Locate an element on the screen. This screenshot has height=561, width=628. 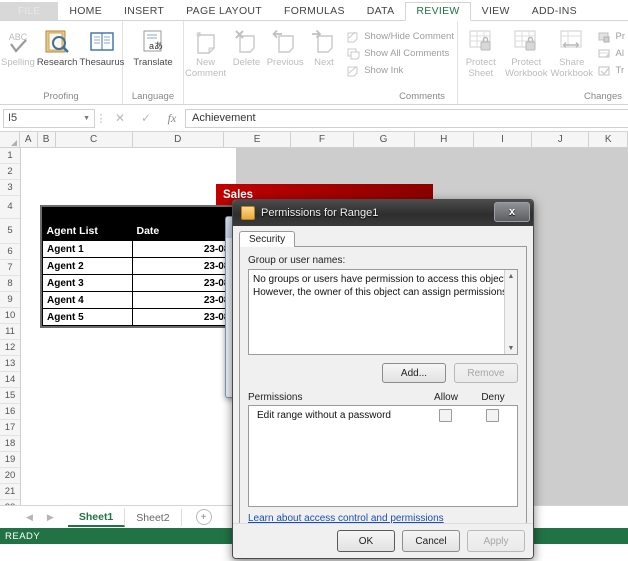
chevron-down-icon: ▼ is located at coordinates (86, 118).